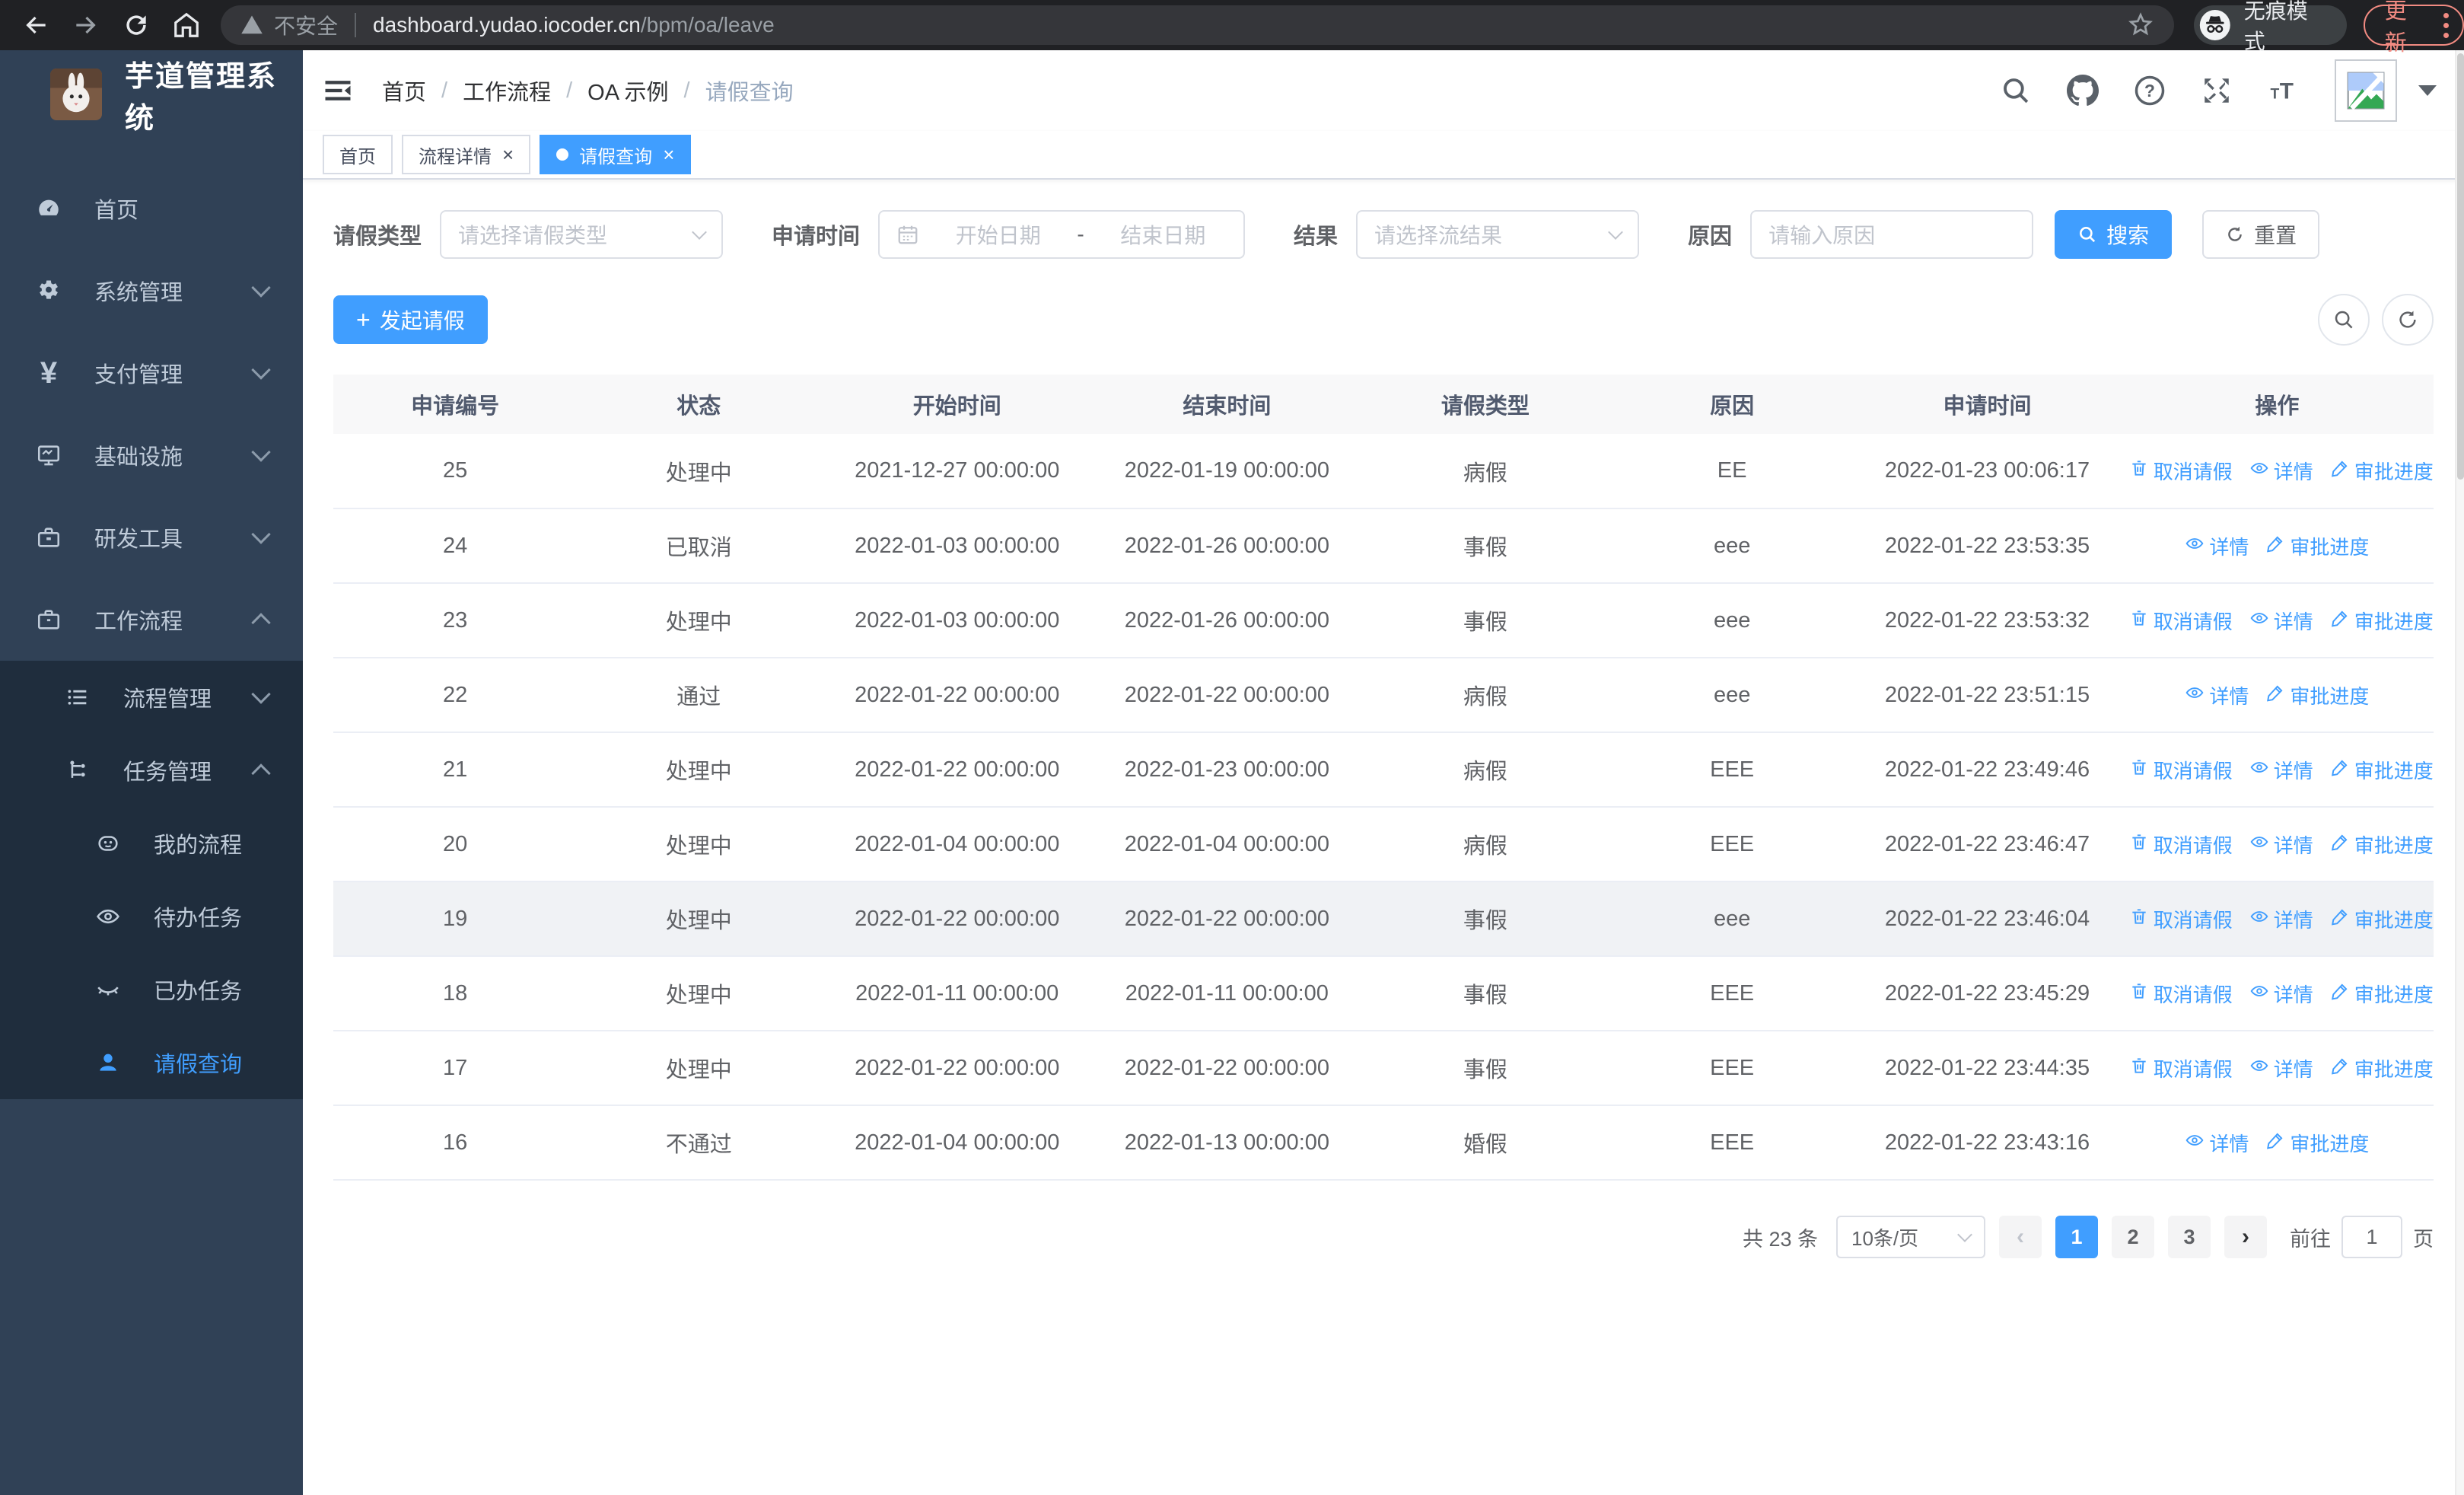 The height and width of the screenshot is (1495, 2464). I want to click on url-host: dashboard.yudao.iocoder.cn, so click(507, 25).